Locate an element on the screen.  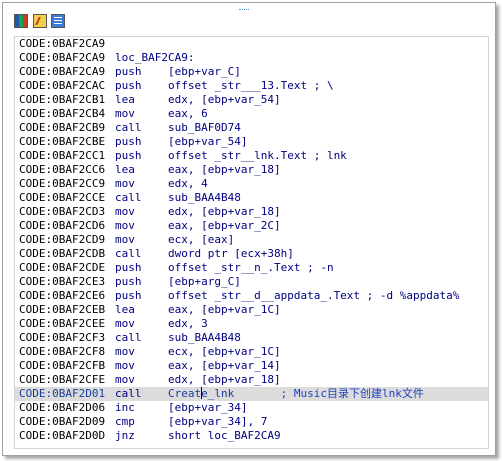
address: CODE:0BAF2CCE is located at coordinates (62, 197).